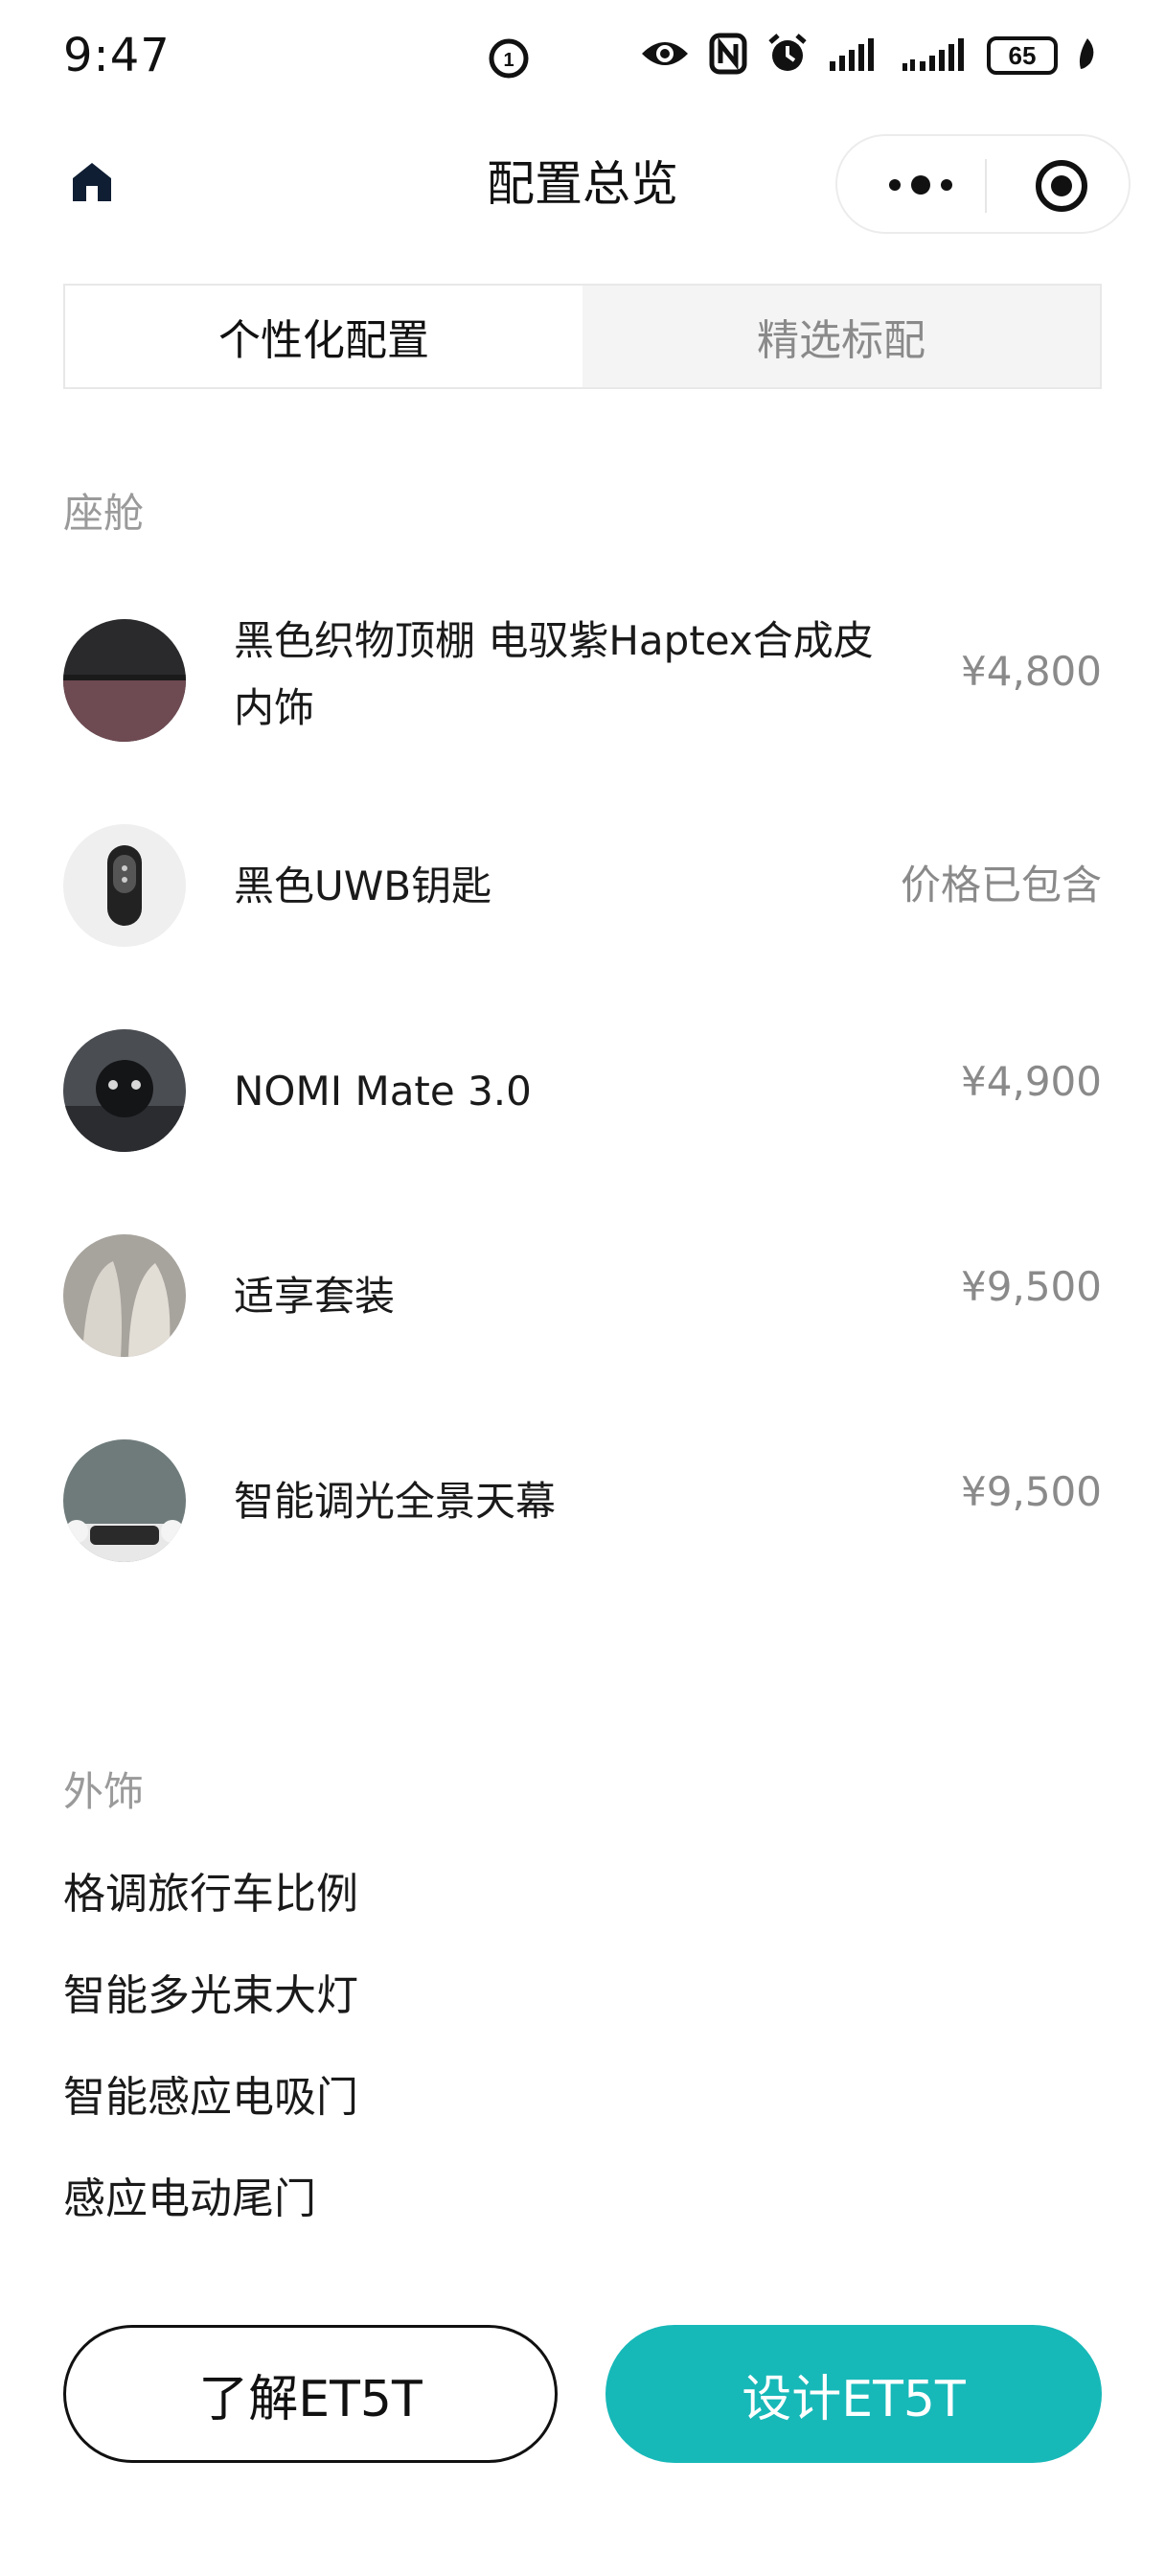  Describe the element at coordinates (315, 1296) in the screenshot. I see `item-name: 适享套装` at that location.